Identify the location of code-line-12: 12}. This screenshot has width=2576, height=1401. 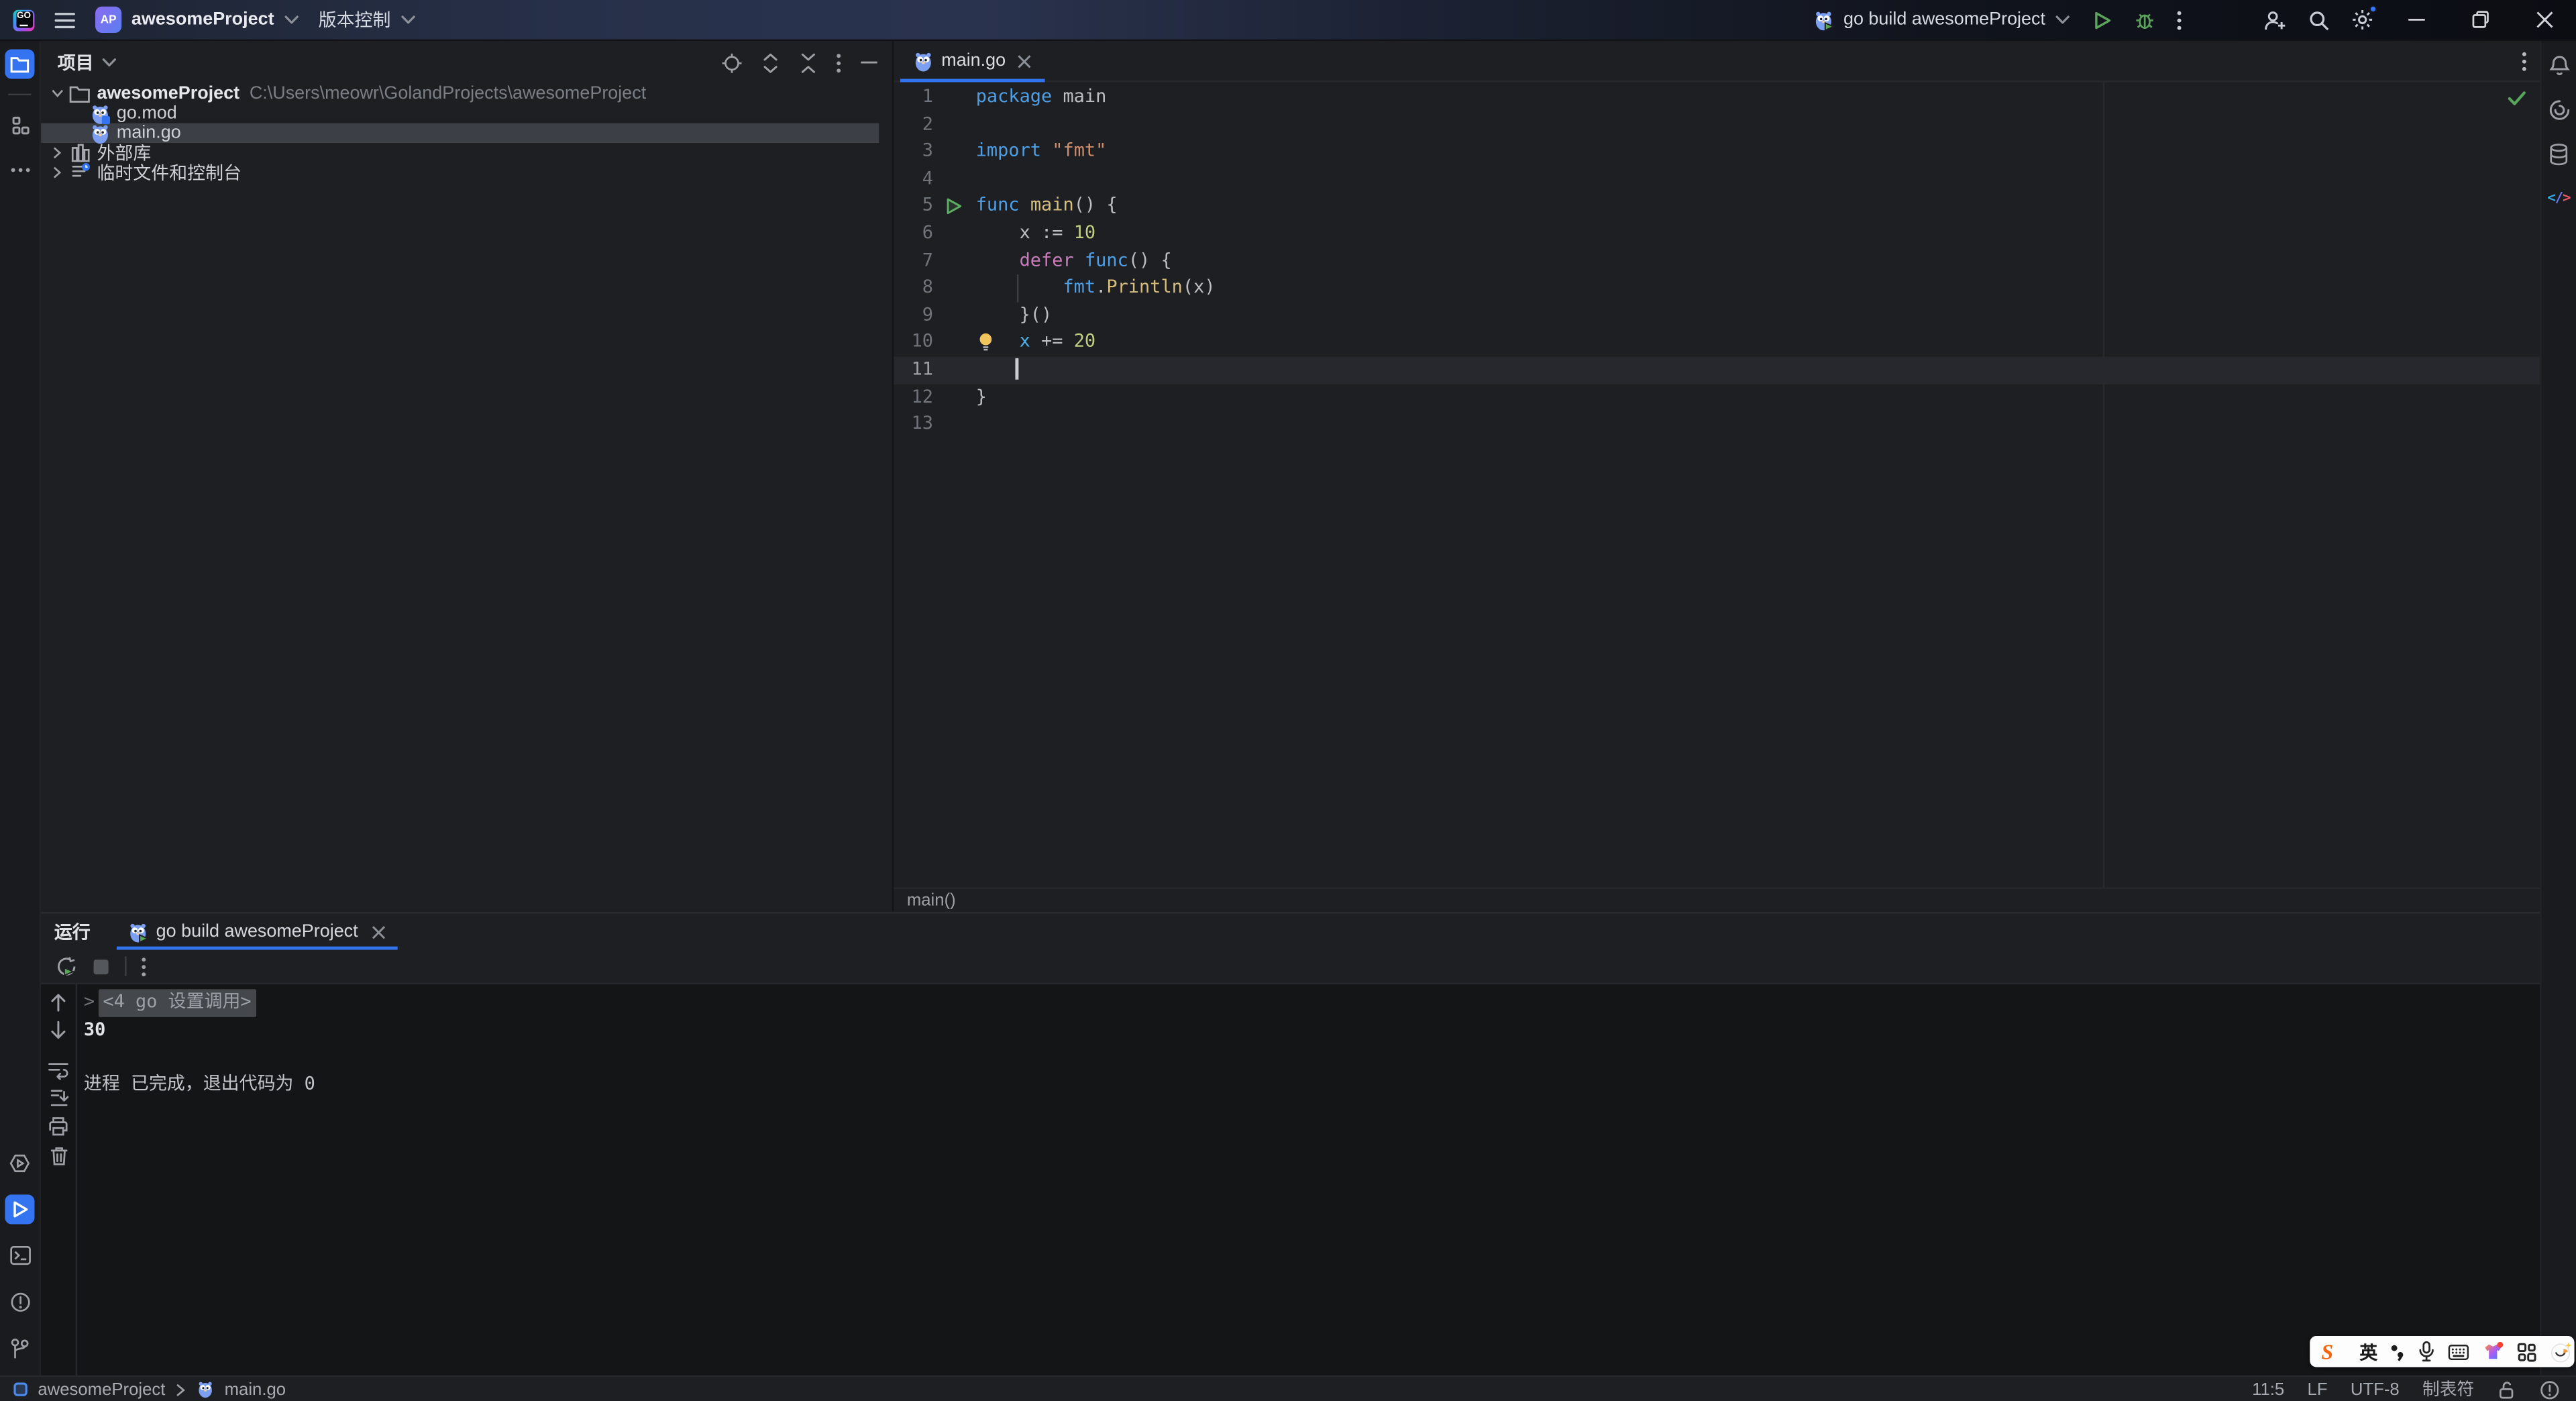
(1717, 397).